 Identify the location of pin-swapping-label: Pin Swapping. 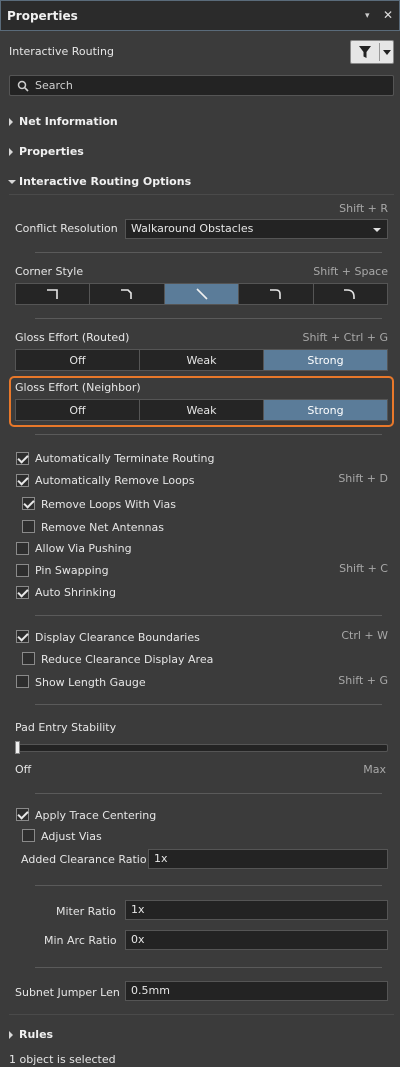
(72, 570).